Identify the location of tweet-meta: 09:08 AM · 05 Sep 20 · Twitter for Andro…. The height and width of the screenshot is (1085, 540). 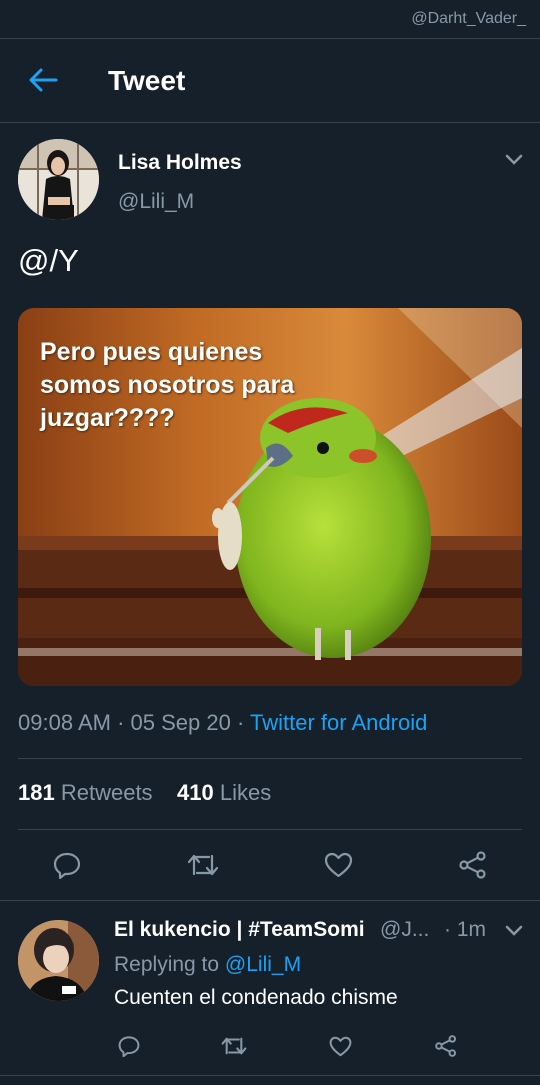
(222, 723).